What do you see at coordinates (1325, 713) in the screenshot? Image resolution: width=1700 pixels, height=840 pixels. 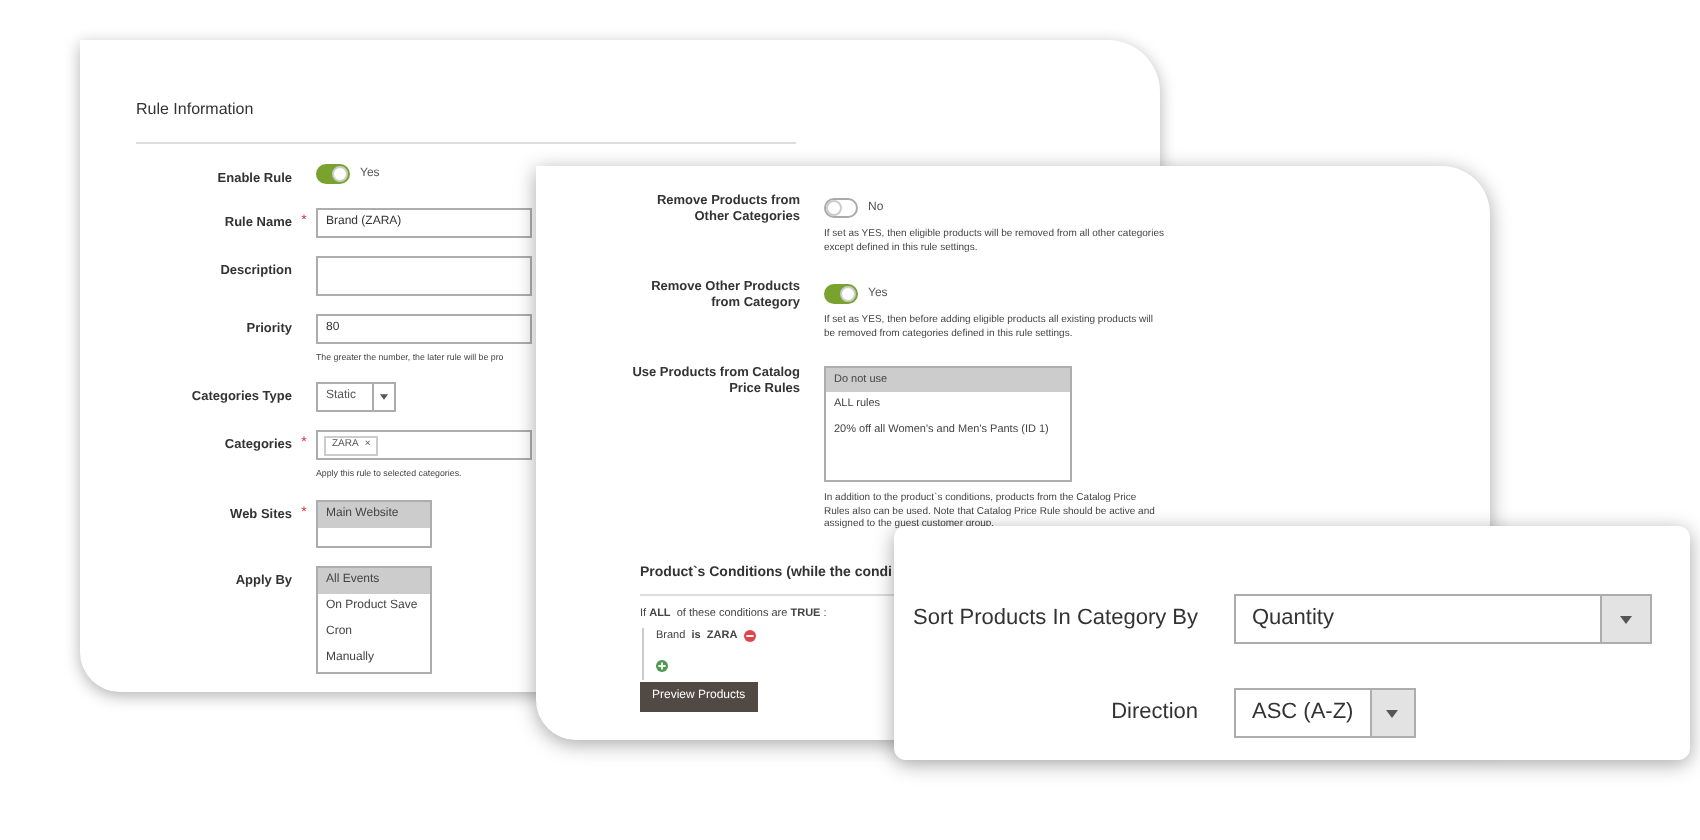 I see `select-field: ASC (A-Z)` at bounding box center [1325, 713].